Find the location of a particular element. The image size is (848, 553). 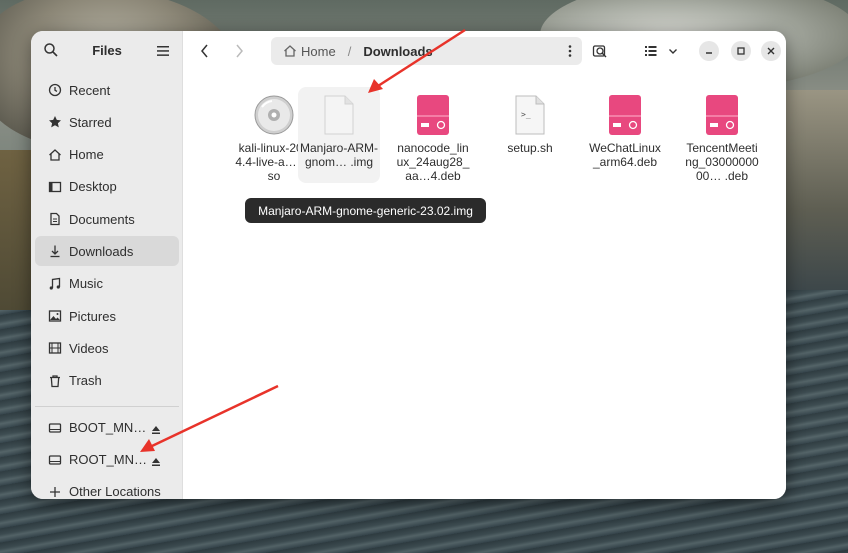

arrow-to-root-drive-annotation is located at coordinates (209, 418).